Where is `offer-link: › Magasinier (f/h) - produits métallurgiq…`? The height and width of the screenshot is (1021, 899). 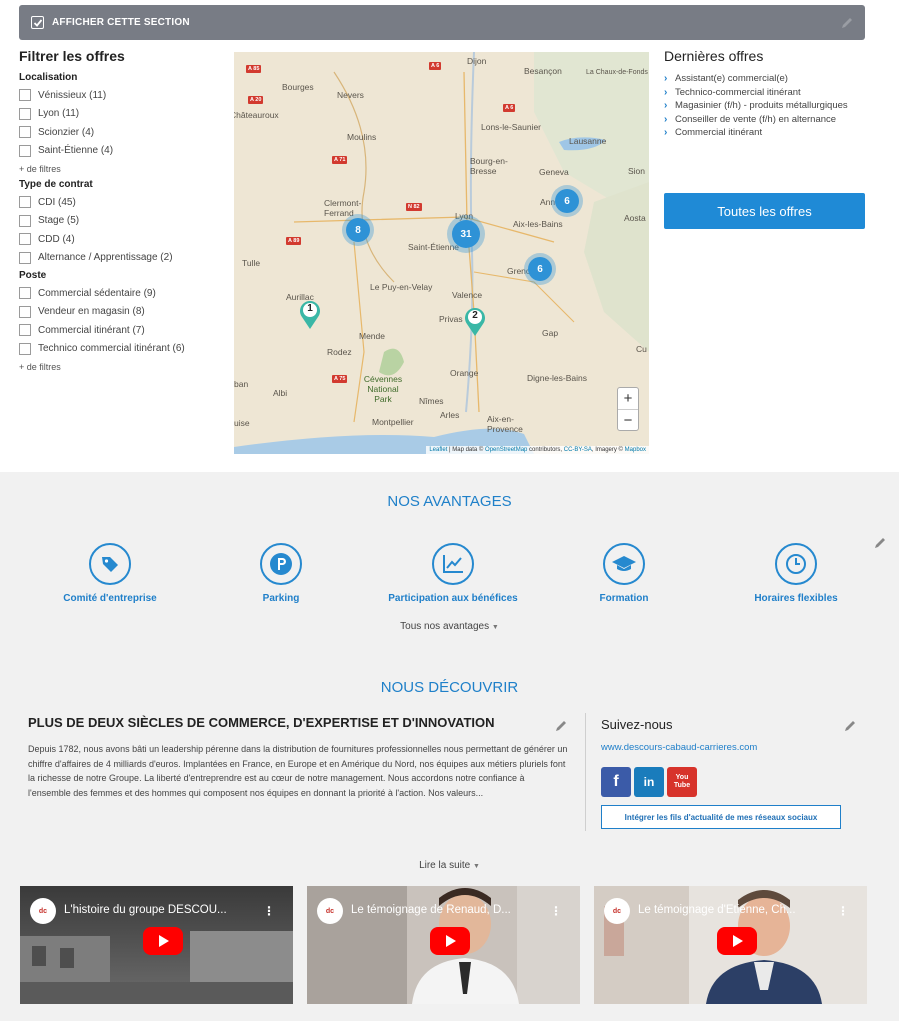 offer-link: › Magasinier (f/h) - produits métallurgiq… is located at coordinates (765, 106).